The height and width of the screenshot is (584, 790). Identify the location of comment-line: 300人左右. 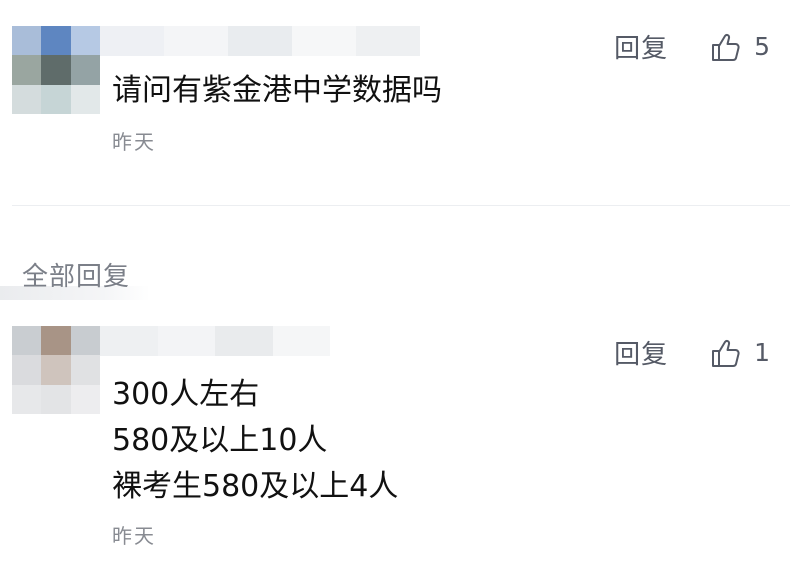
(186, 394).